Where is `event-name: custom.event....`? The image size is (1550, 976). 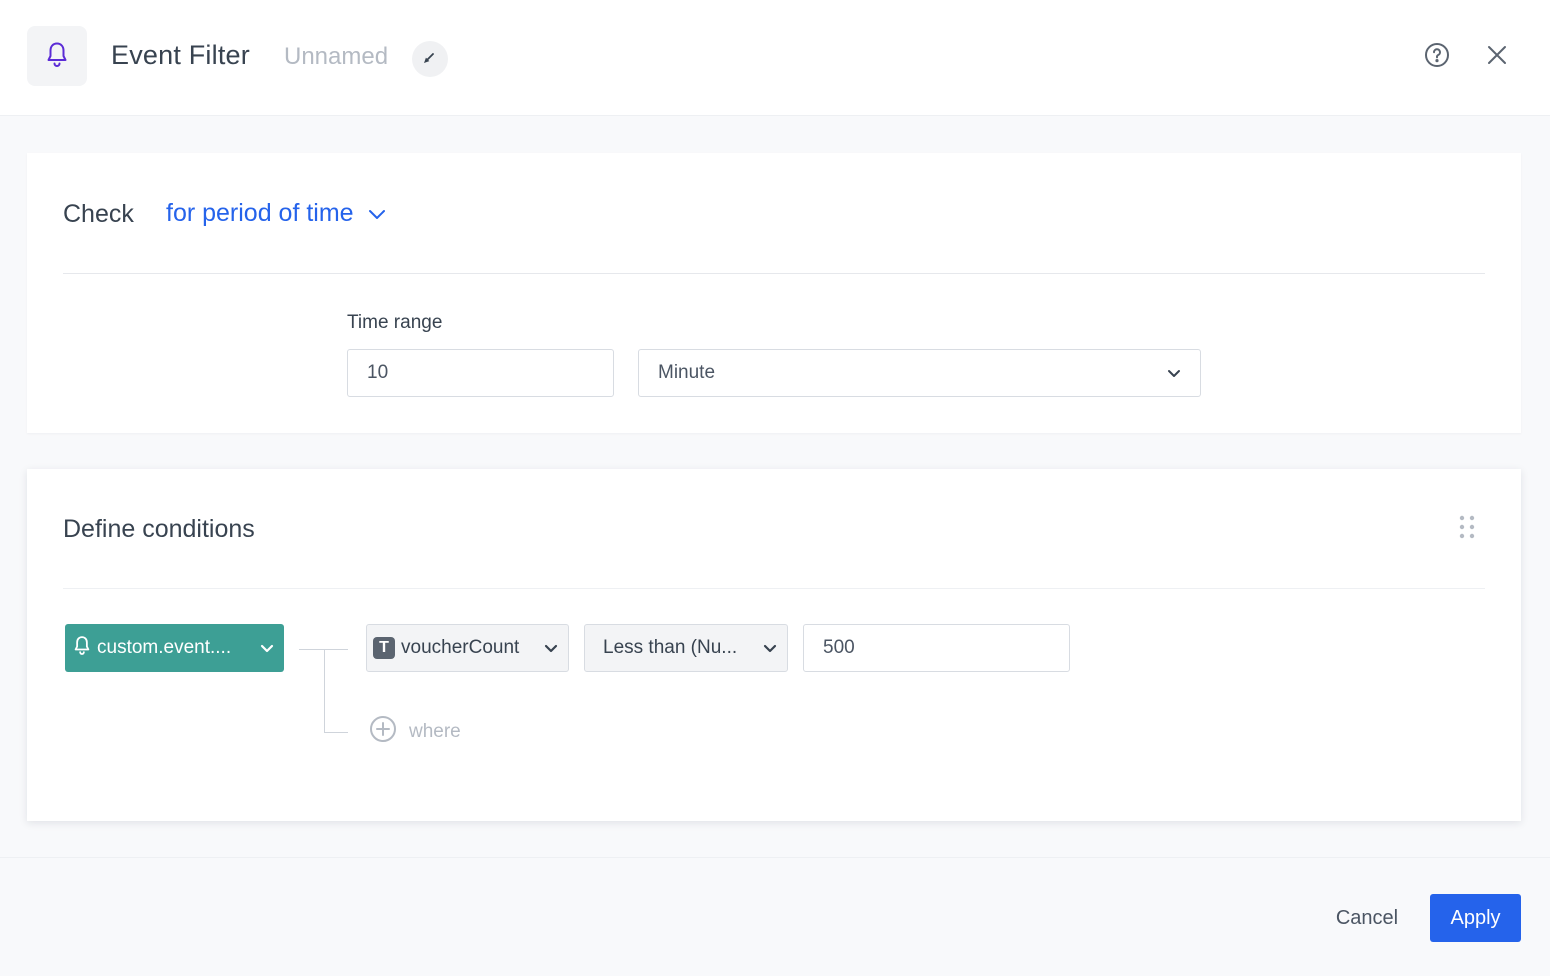
event-name: custom.event.... is located at coordinates (164, 647).